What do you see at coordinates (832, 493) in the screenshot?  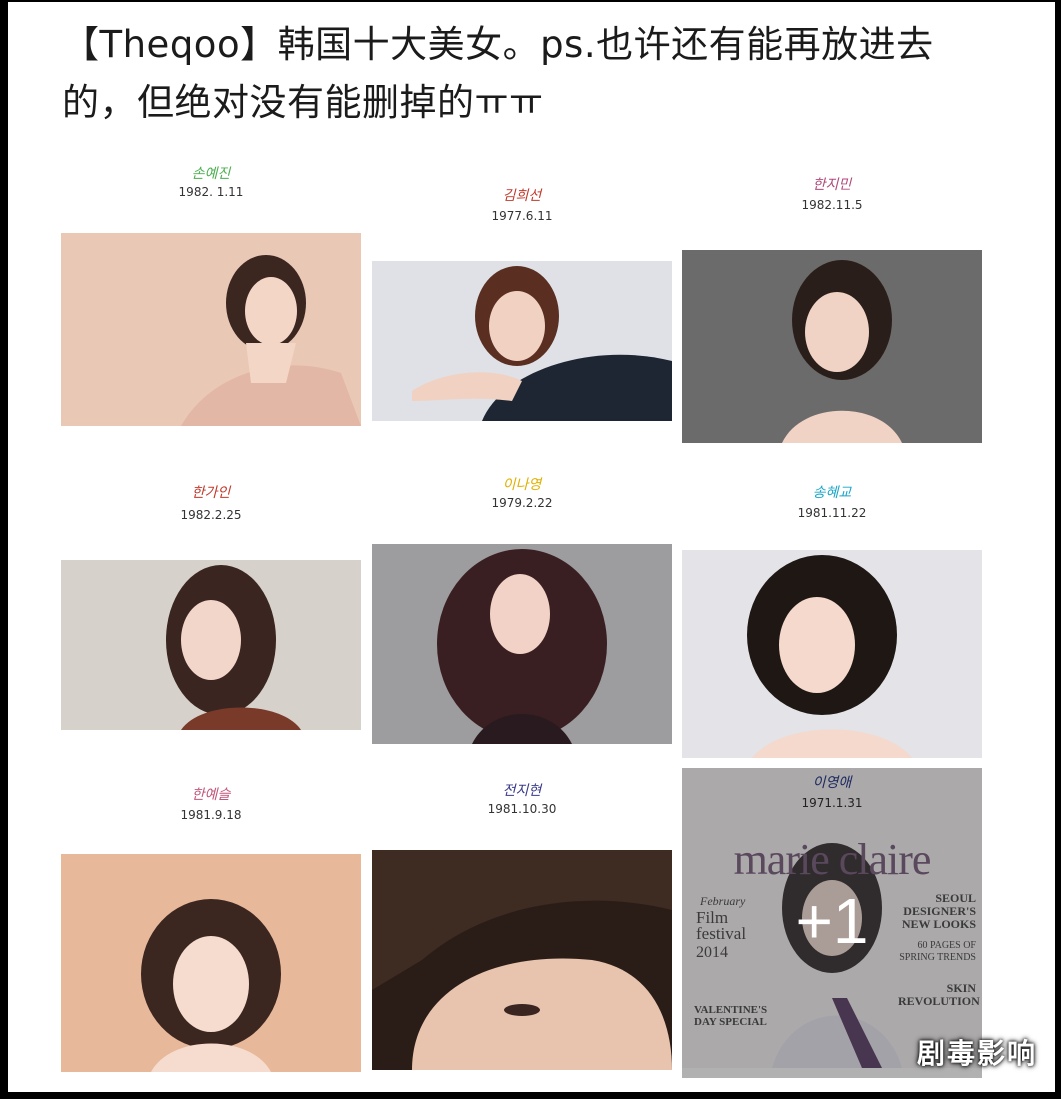 I see `celebrity-name: 송혜교` at bounding box center [832, 493].